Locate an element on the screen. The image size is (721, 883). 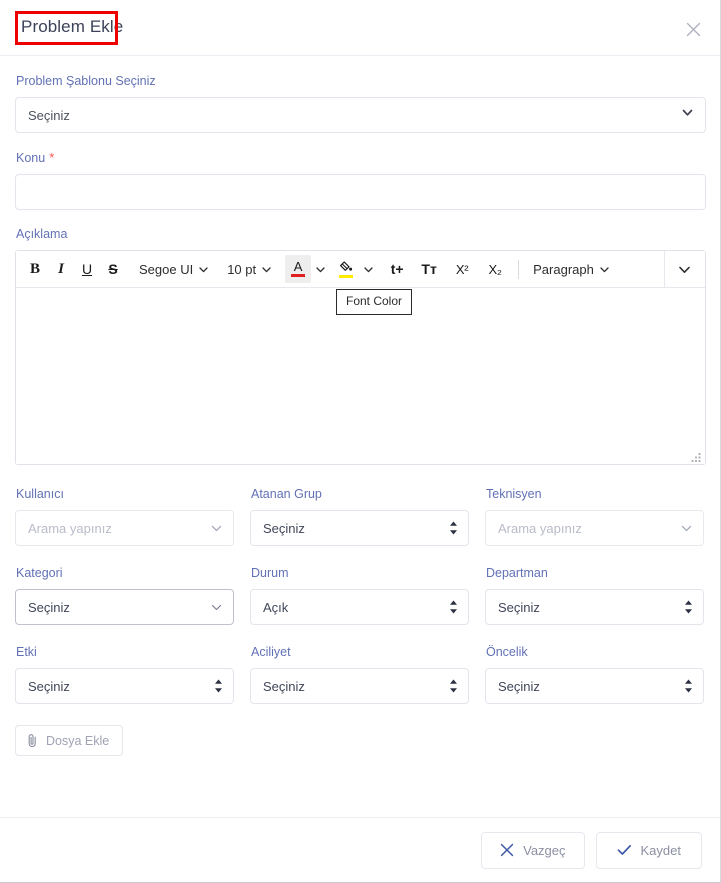
atanan-grup-value: Seçiniz is located at coordinates (284, 528).